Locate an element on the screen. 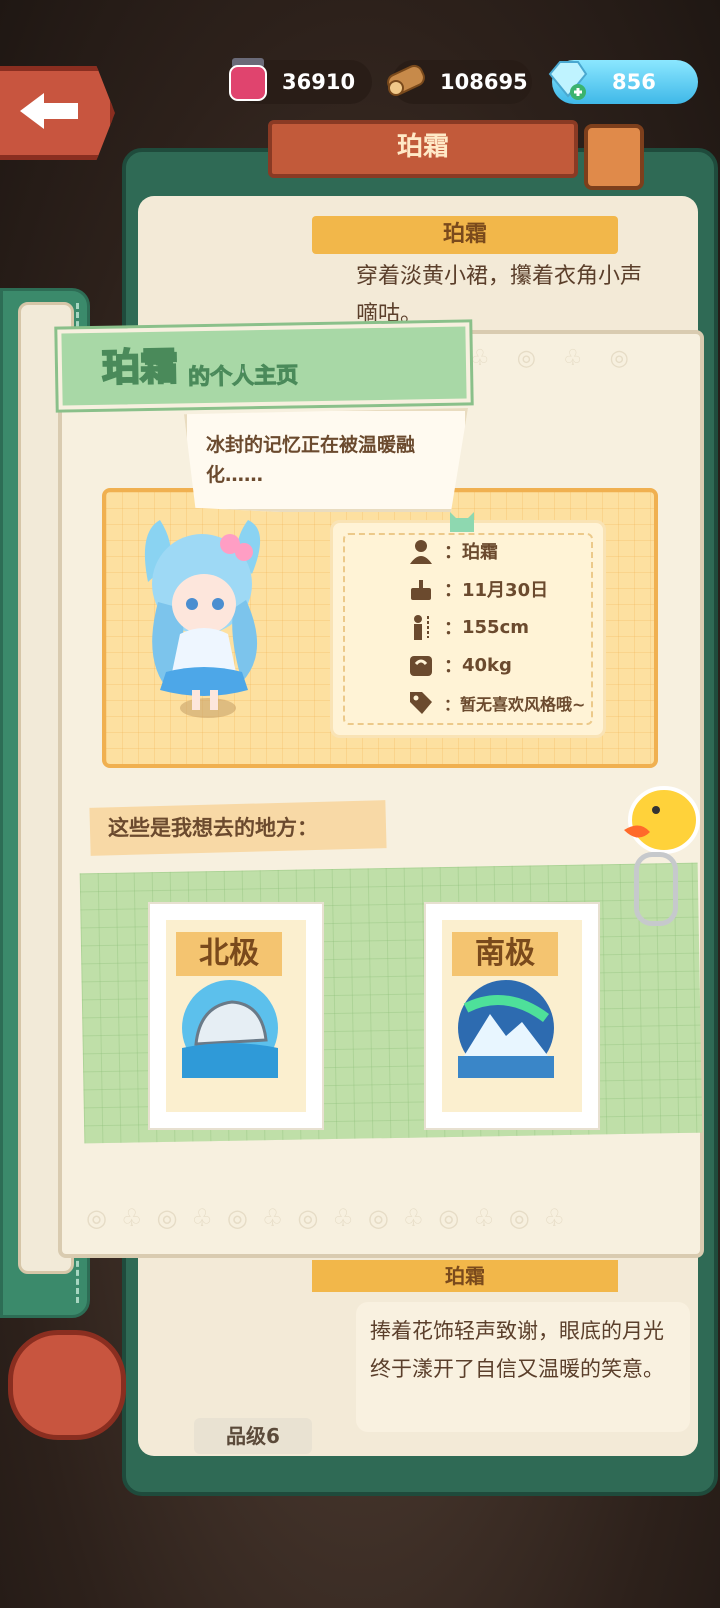 The image size is (720, 1608). stat-style-value: 暂无喜欢风格哦~ is located at coordinates (523, 704).